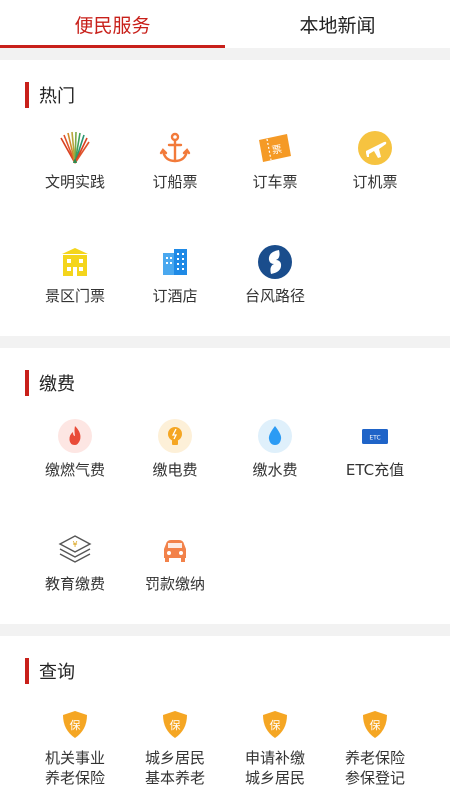 The height and width of the screenshot is (800, 450). What do you see at coordinates (75, 262) in the screenshot?
I see `building-icon` at bounding box center [75, 262].